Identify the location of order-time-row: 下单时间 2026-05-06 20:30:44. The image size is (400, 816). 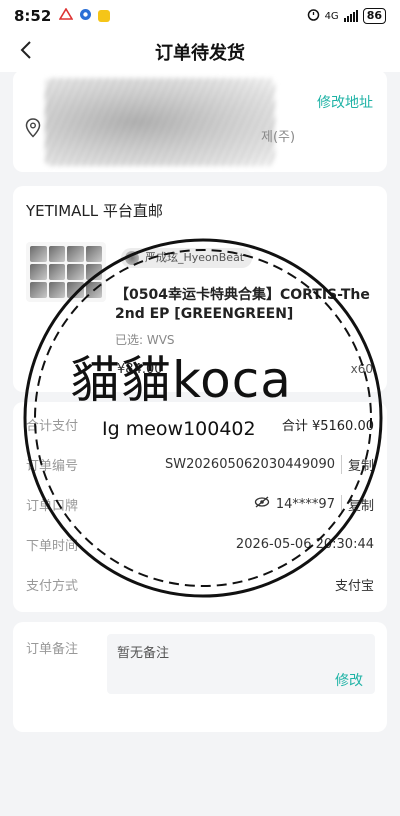
(200, 544).